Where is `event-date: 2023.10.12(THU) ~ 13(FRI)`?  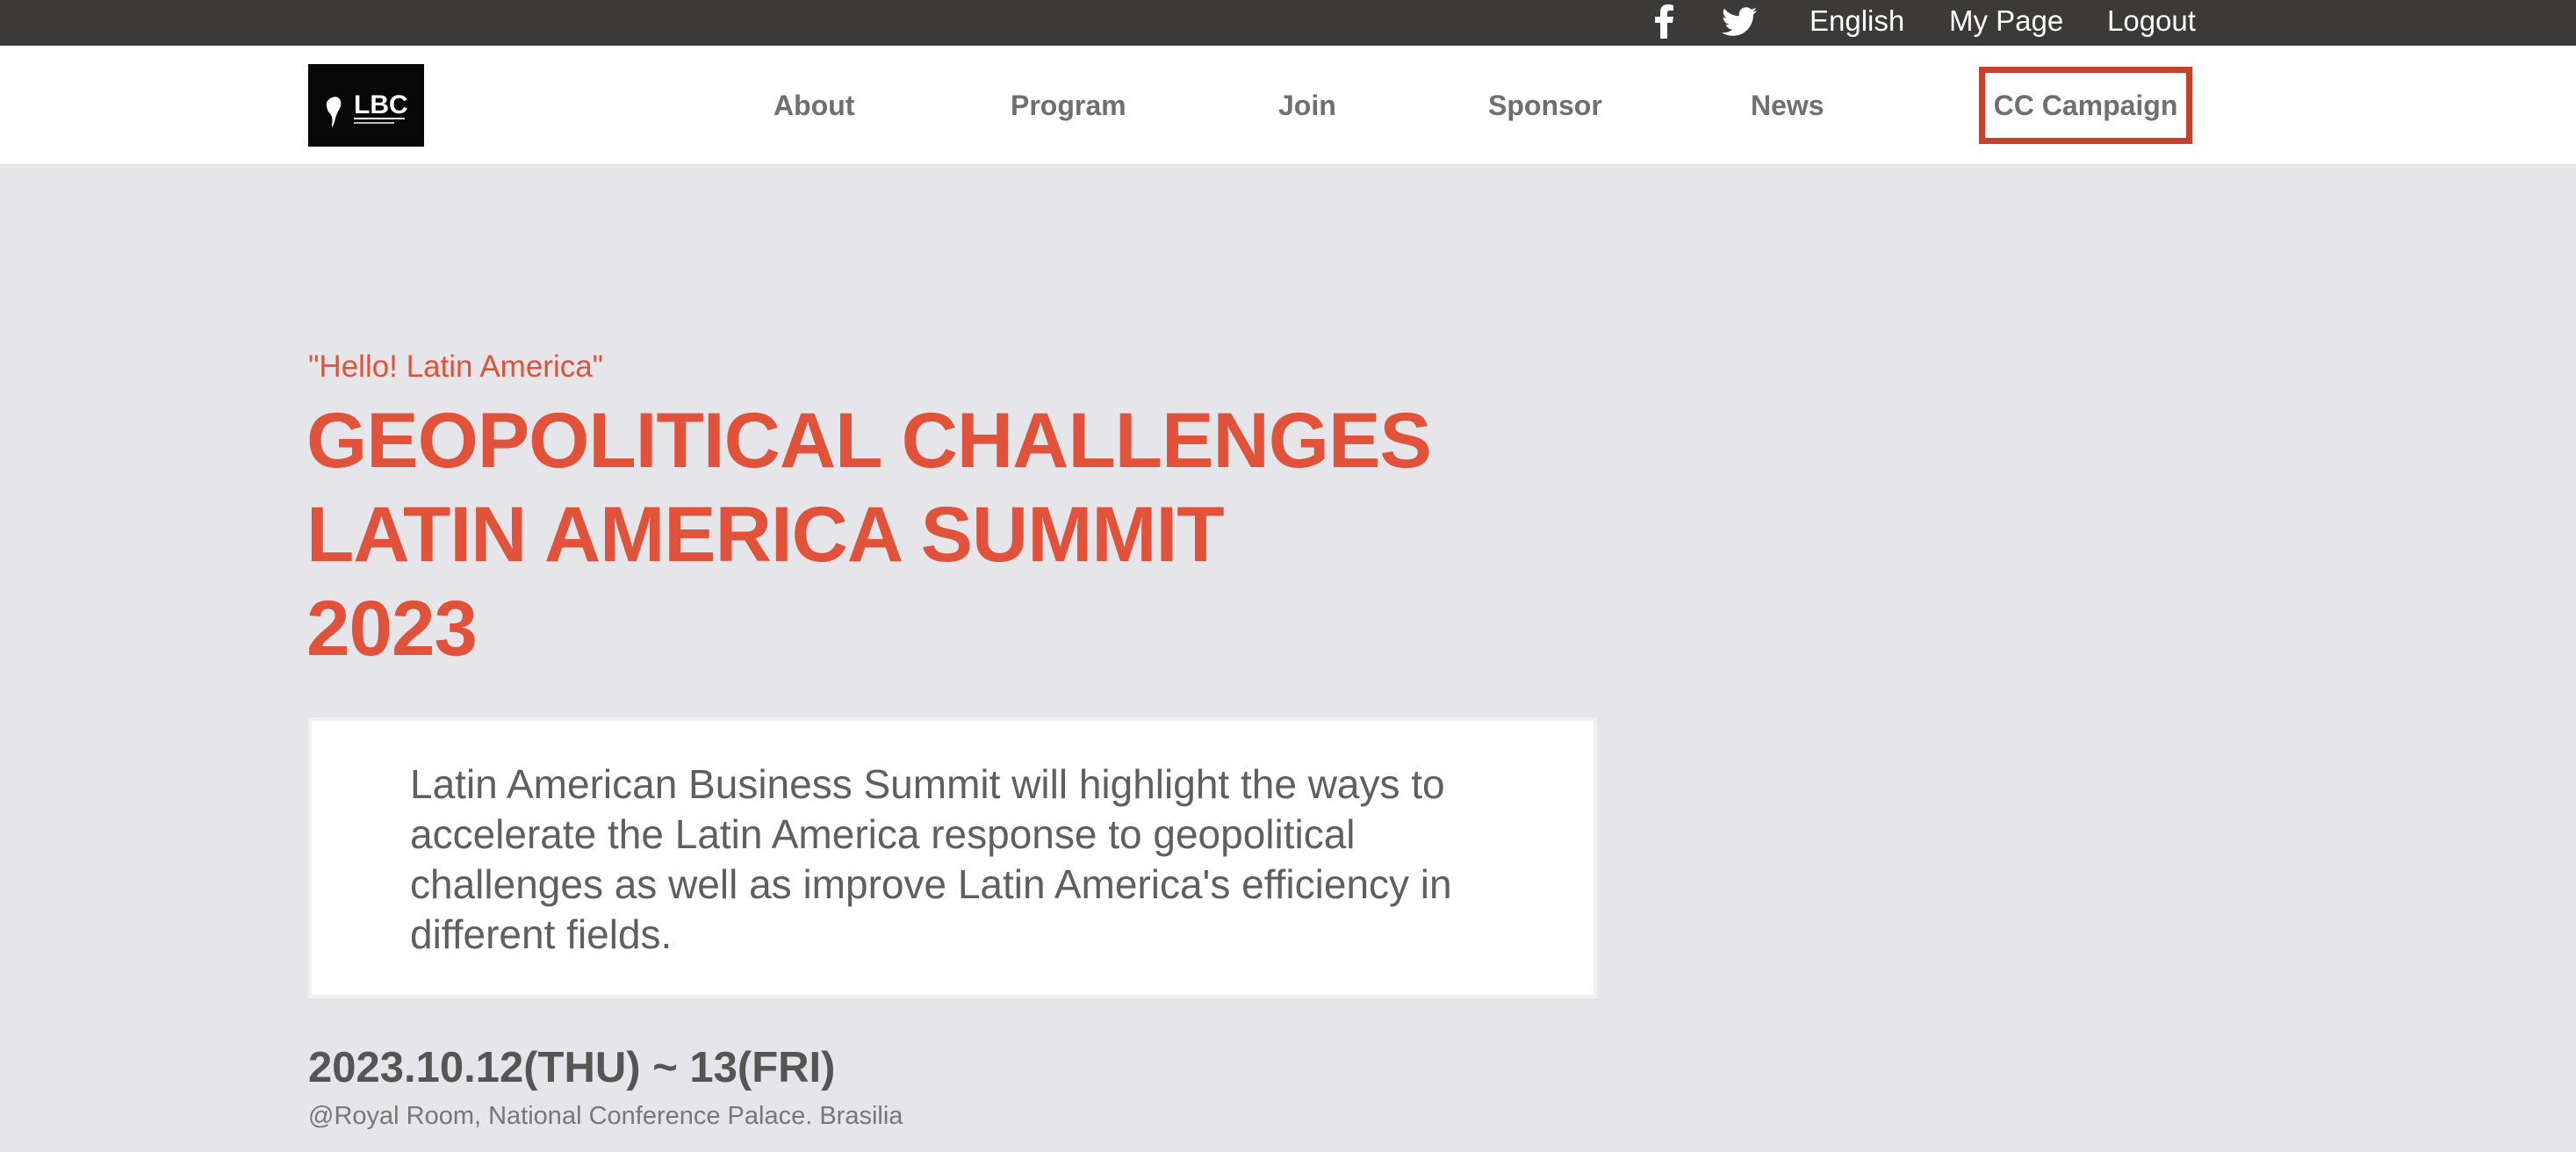
event-date: 2023.10.12(THU) ~ 13(FRI) is located at coordinates (572, 1067).